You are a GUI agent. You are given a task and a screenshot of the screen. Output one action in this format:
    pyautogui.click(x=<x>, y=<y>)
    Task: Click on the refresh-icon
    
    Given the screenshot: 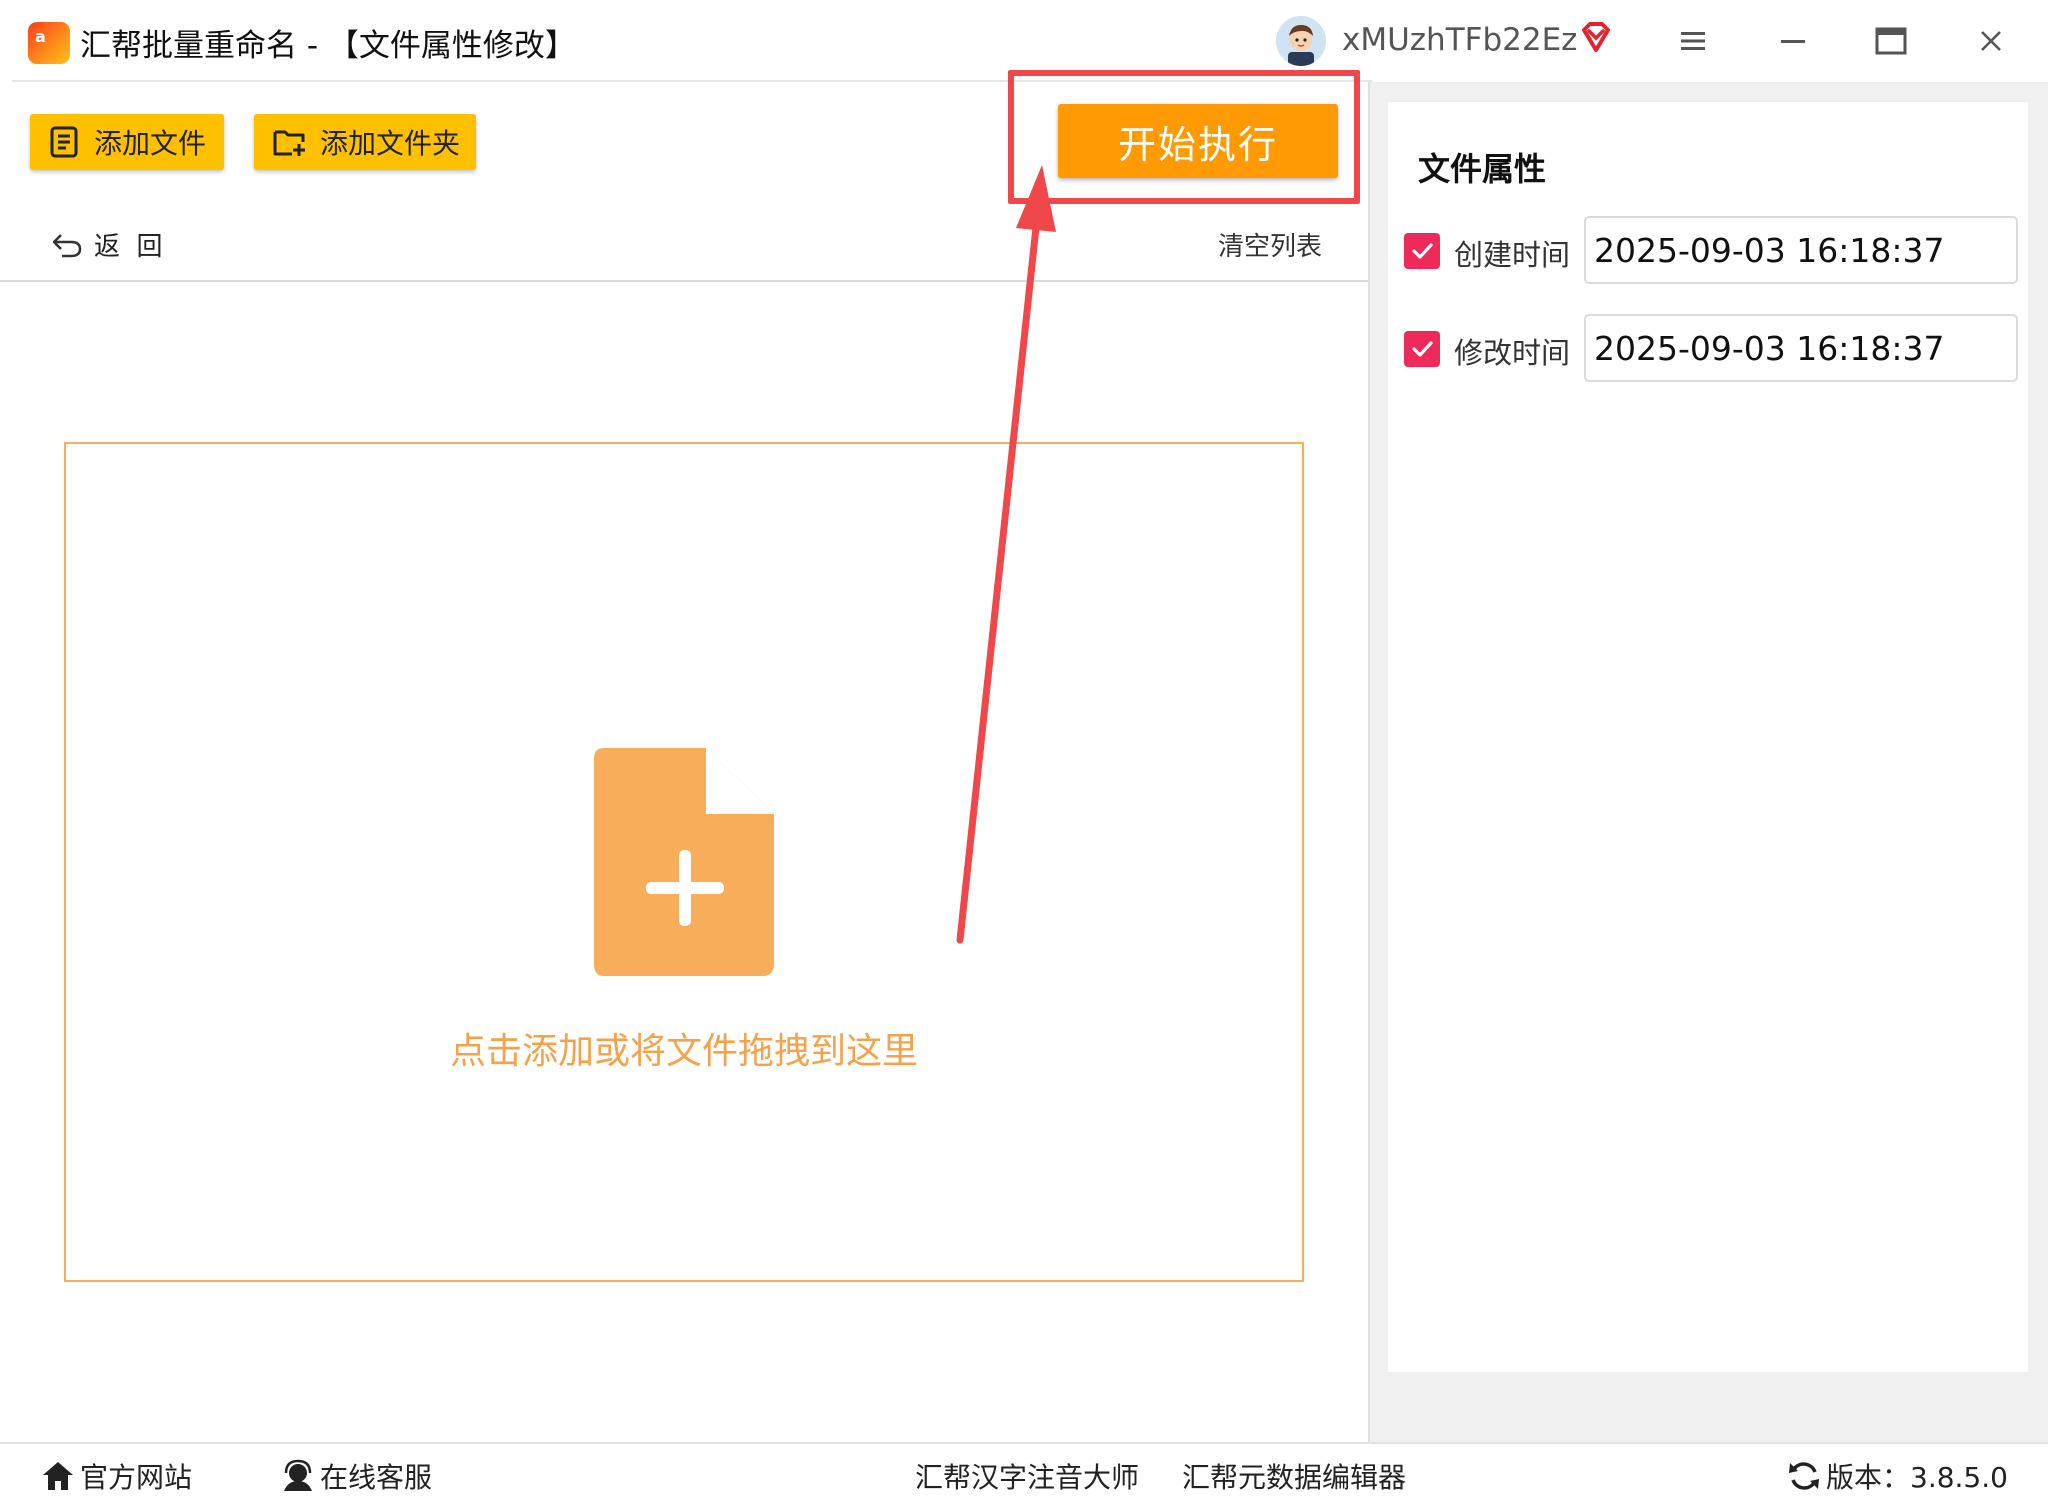 What is the action you would take?
    pyautogui.click(x=1804, y=1476)
    